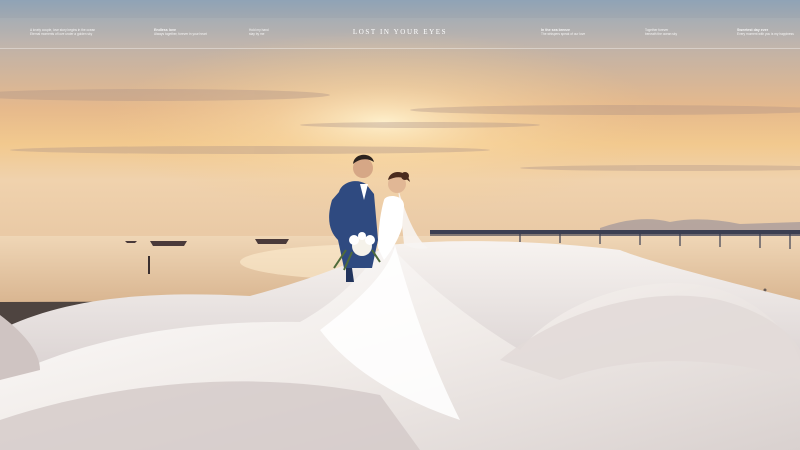  What do you see at coordinates (615, 233) in the screenshot?
I see `pier` at bounding box center [615, 233].